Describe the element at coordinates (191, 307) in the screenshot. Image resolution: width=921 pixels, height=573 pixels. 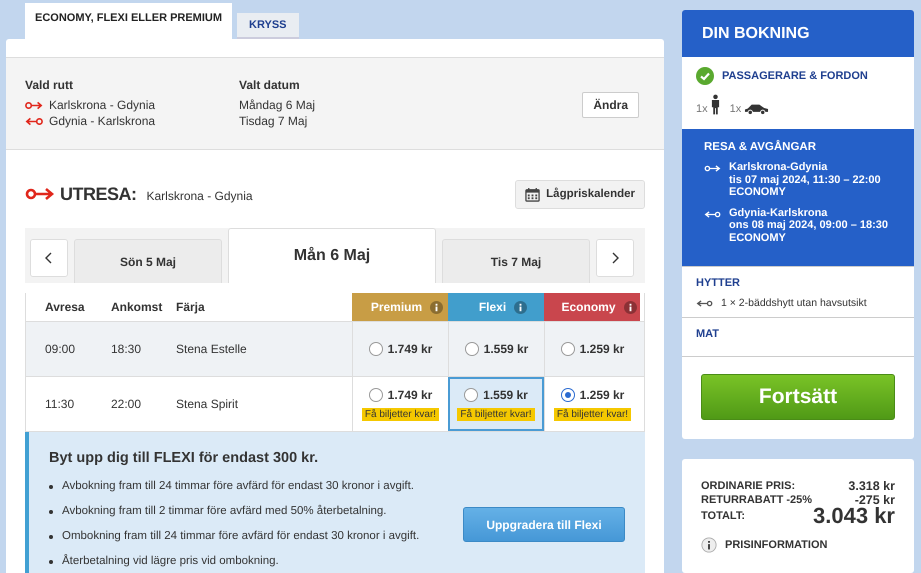
I see `column-header: Färja` at that location.